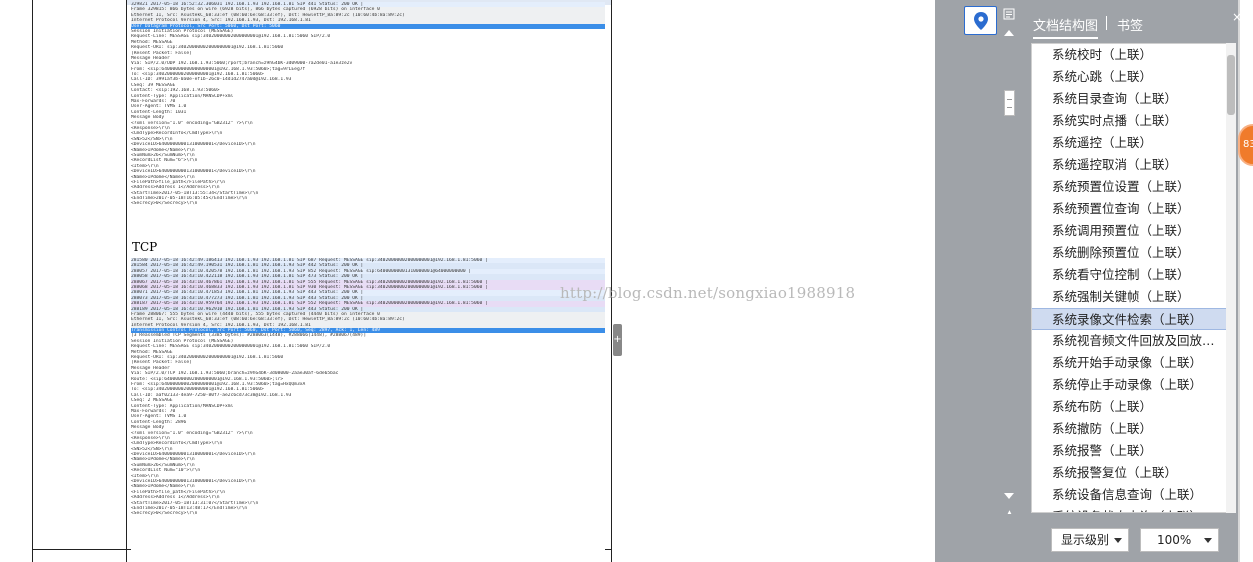 The width and height of the screenshot is (1253, 562). I want to click on table-border-right, so click(611, 281).